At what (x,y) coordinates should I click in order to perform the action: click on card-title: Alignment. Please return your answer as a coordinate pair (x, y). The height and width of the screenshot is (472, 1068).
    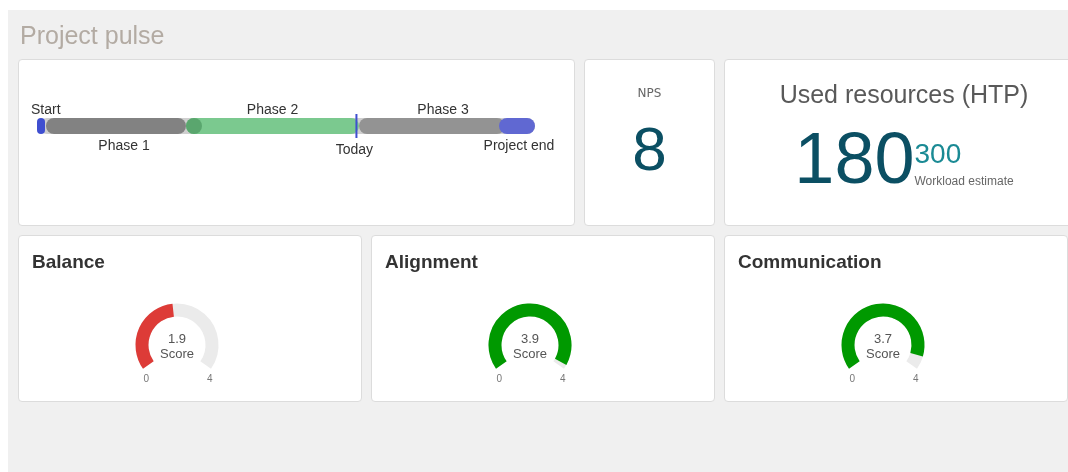
    Looking at the image, I should click on (432, 262).